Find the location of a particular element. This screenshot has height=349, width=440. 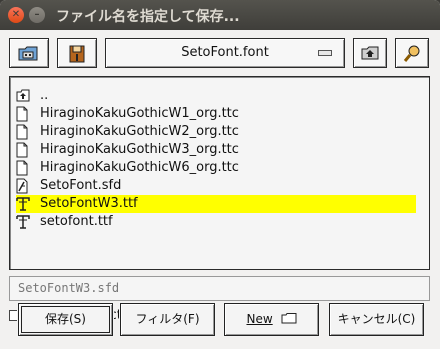

file-row: setofont.ttf is located at coordinates (216, 222).